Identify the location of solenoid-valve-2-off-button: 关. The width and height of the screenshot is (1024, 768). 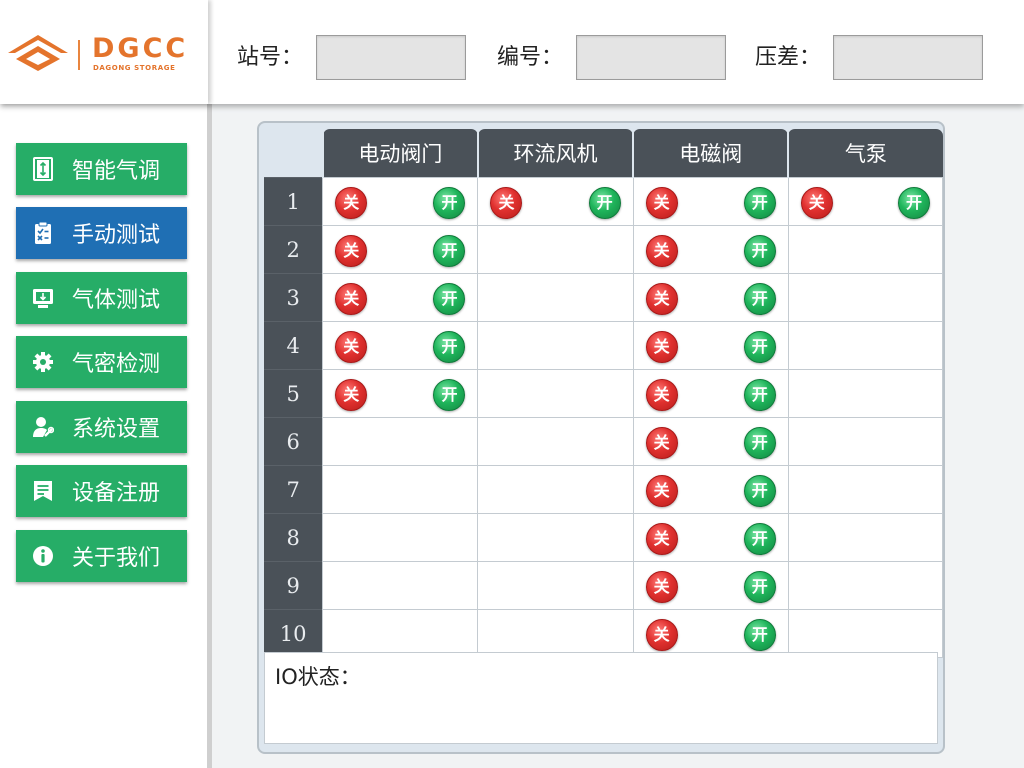
(661, 251).